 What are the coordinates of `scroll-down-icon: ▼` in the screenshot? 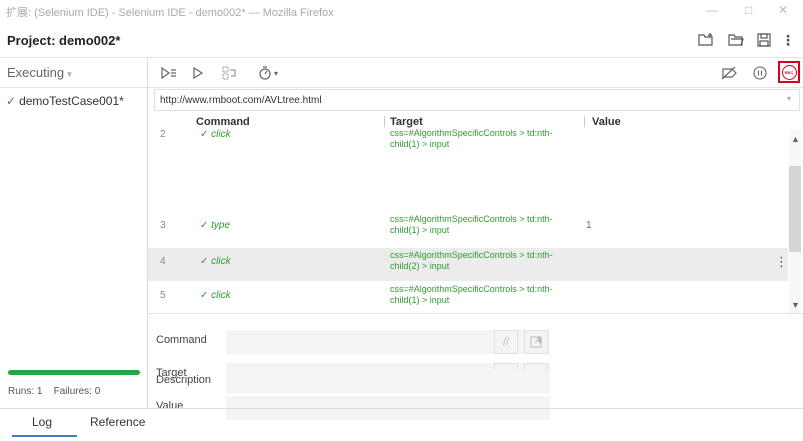 It's located at (795, 305).